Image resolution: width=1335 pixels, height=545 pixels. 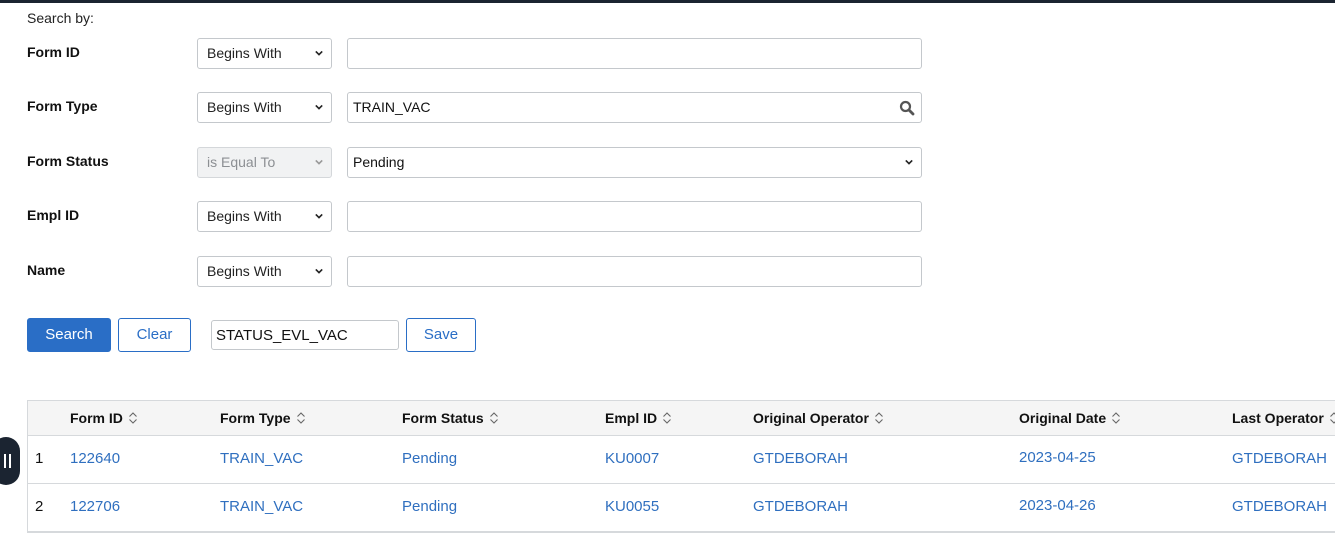 What do you see at coordinates (634, 271) in the screenshot?
I see `name-input` at bounding box center [634, 271].